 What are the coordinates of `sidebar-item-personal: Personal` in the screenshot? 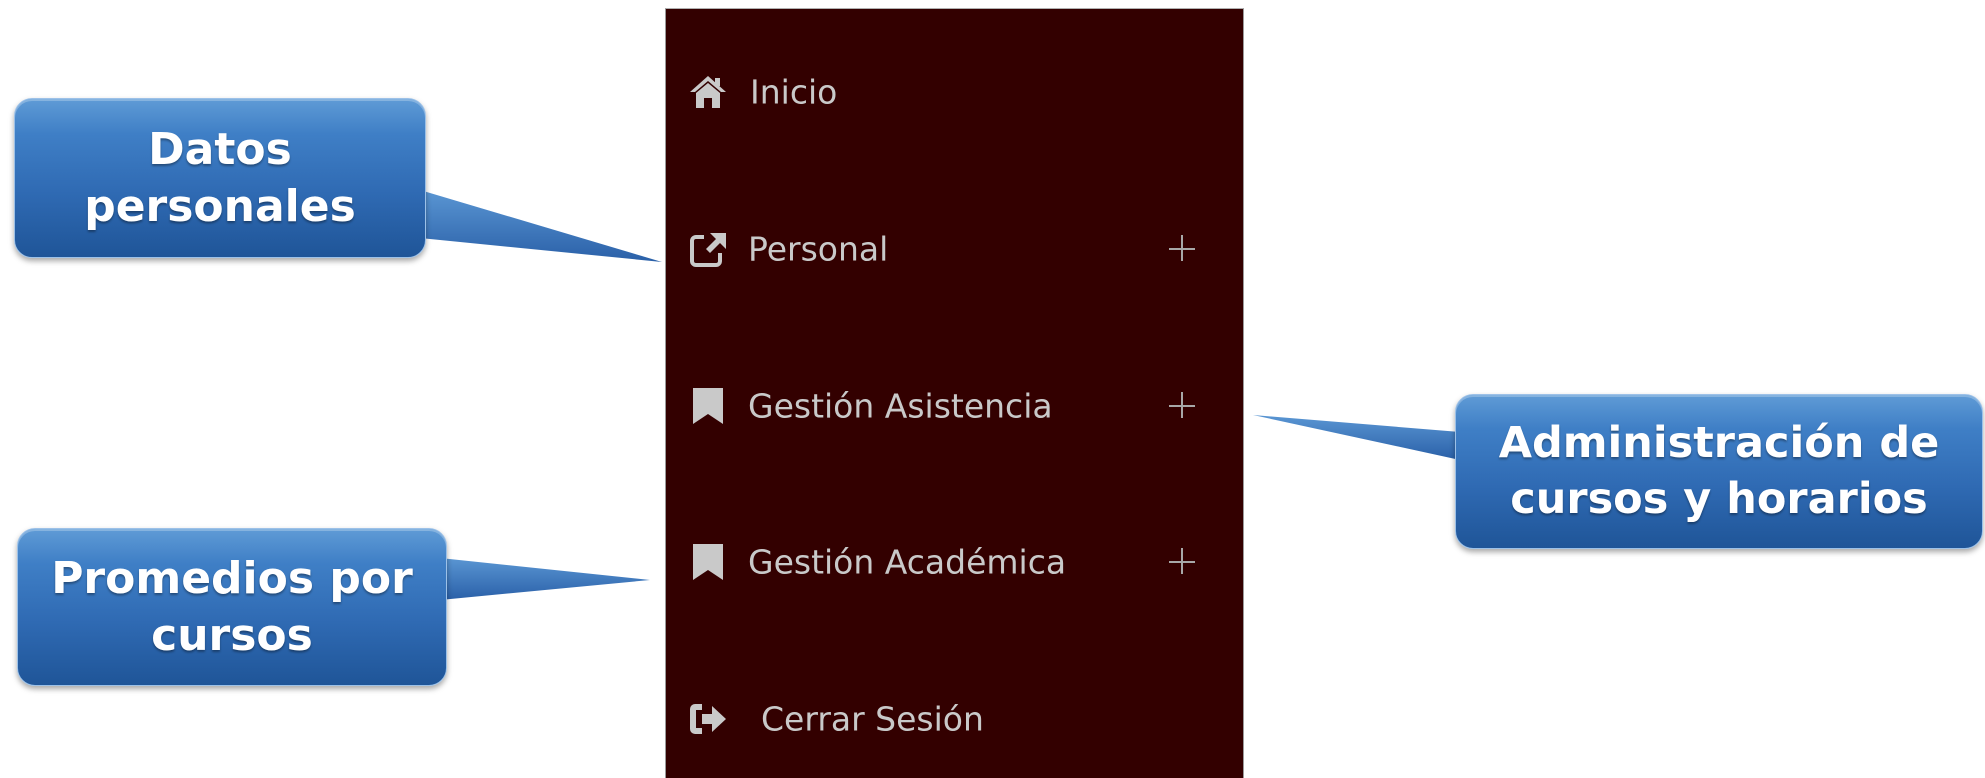 It's located at (954, 249).